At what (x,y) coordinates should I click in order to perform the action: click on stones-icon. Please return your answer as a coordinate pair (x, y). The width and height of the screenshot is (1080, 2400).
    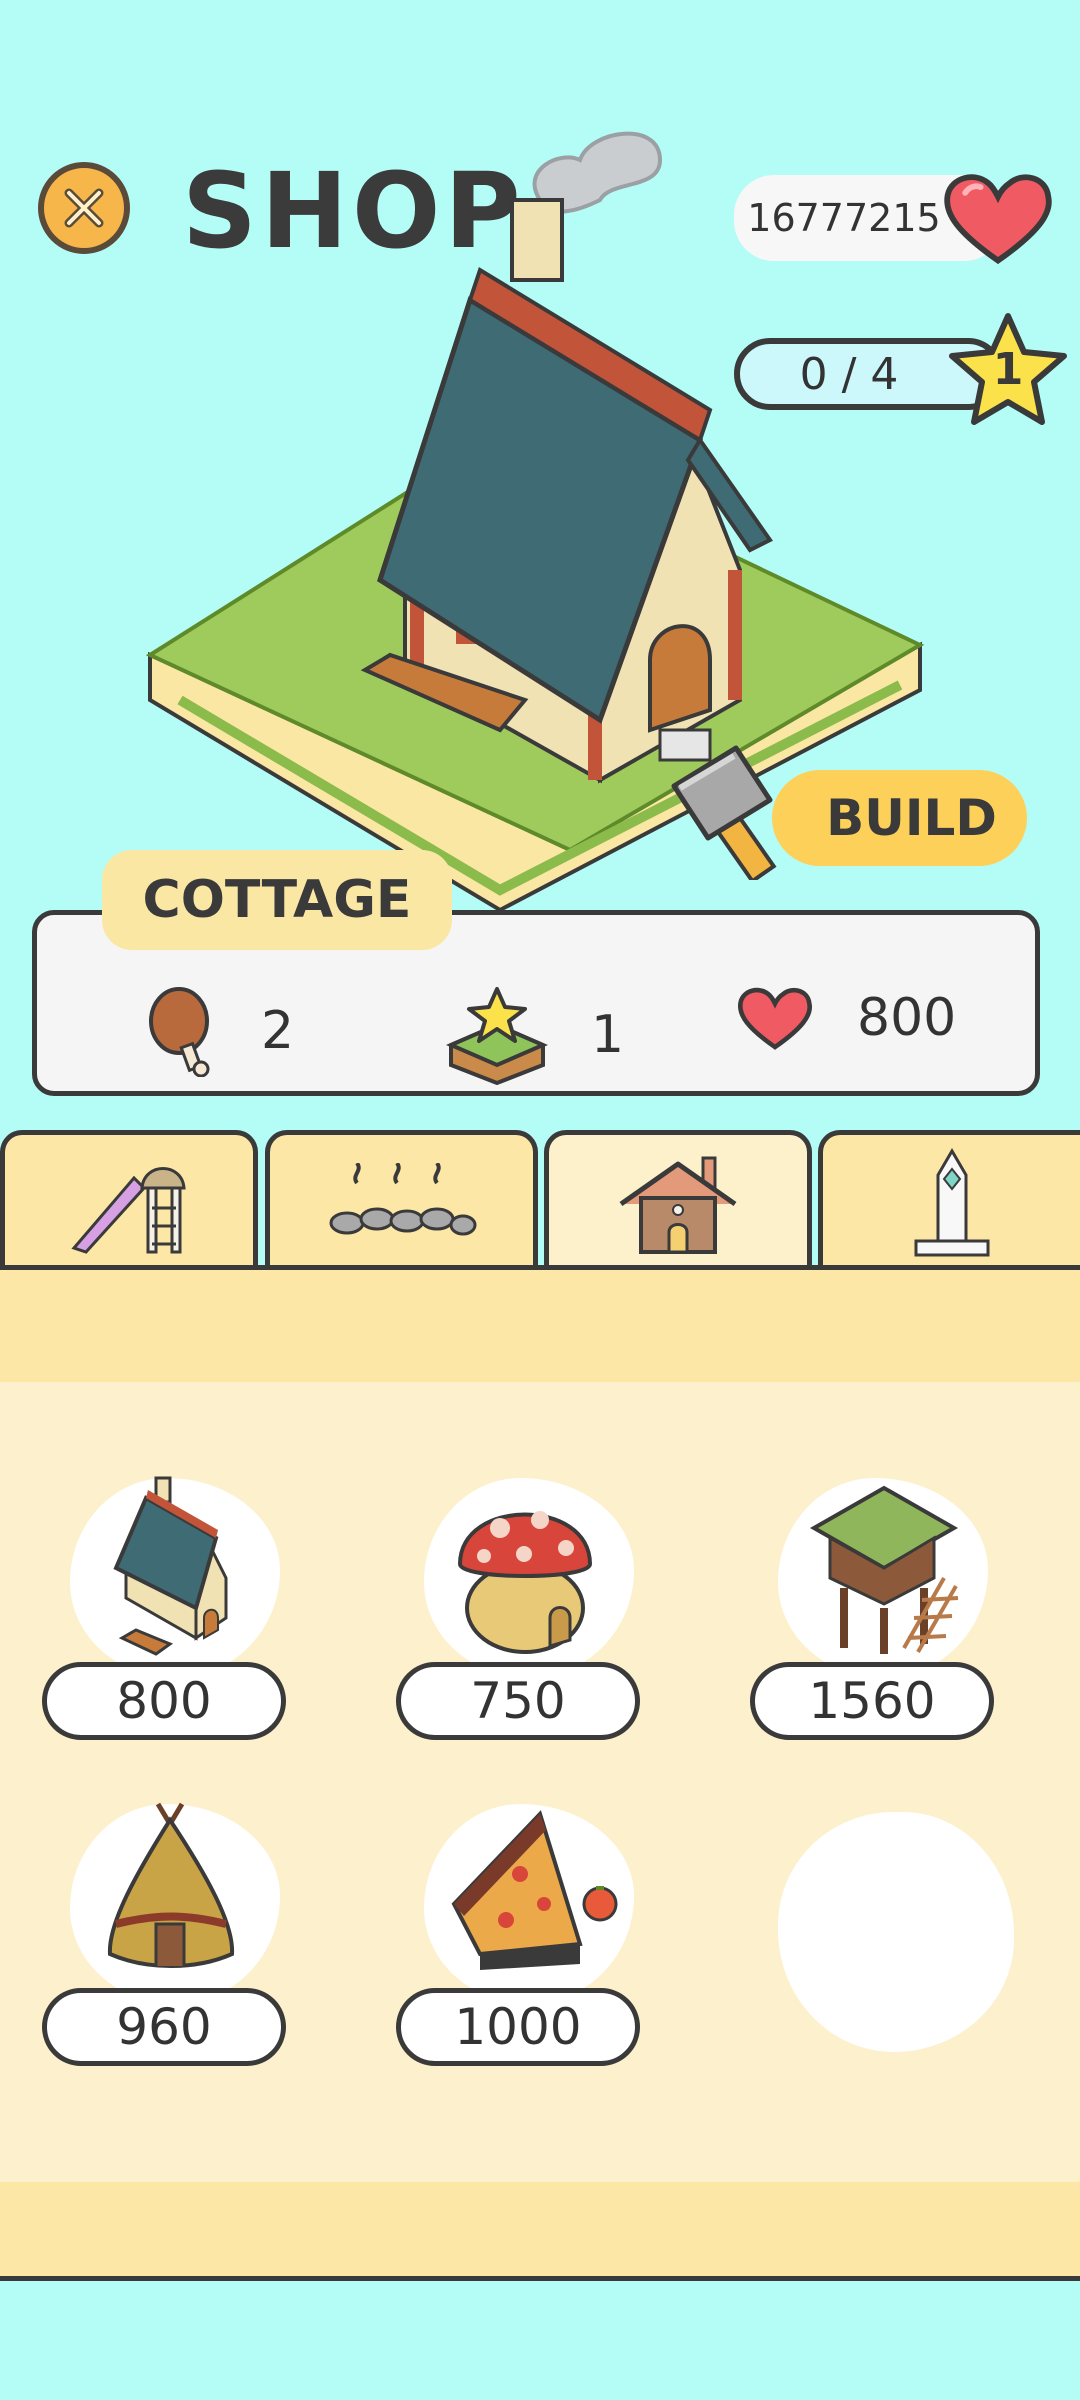
    Looking at the image, I should click on (402, 1198).